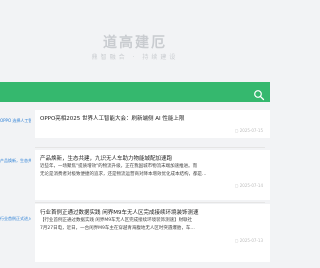  Describe the element at coordinates (135, 92) in the screenshot. I see `nav-bar` at that location.